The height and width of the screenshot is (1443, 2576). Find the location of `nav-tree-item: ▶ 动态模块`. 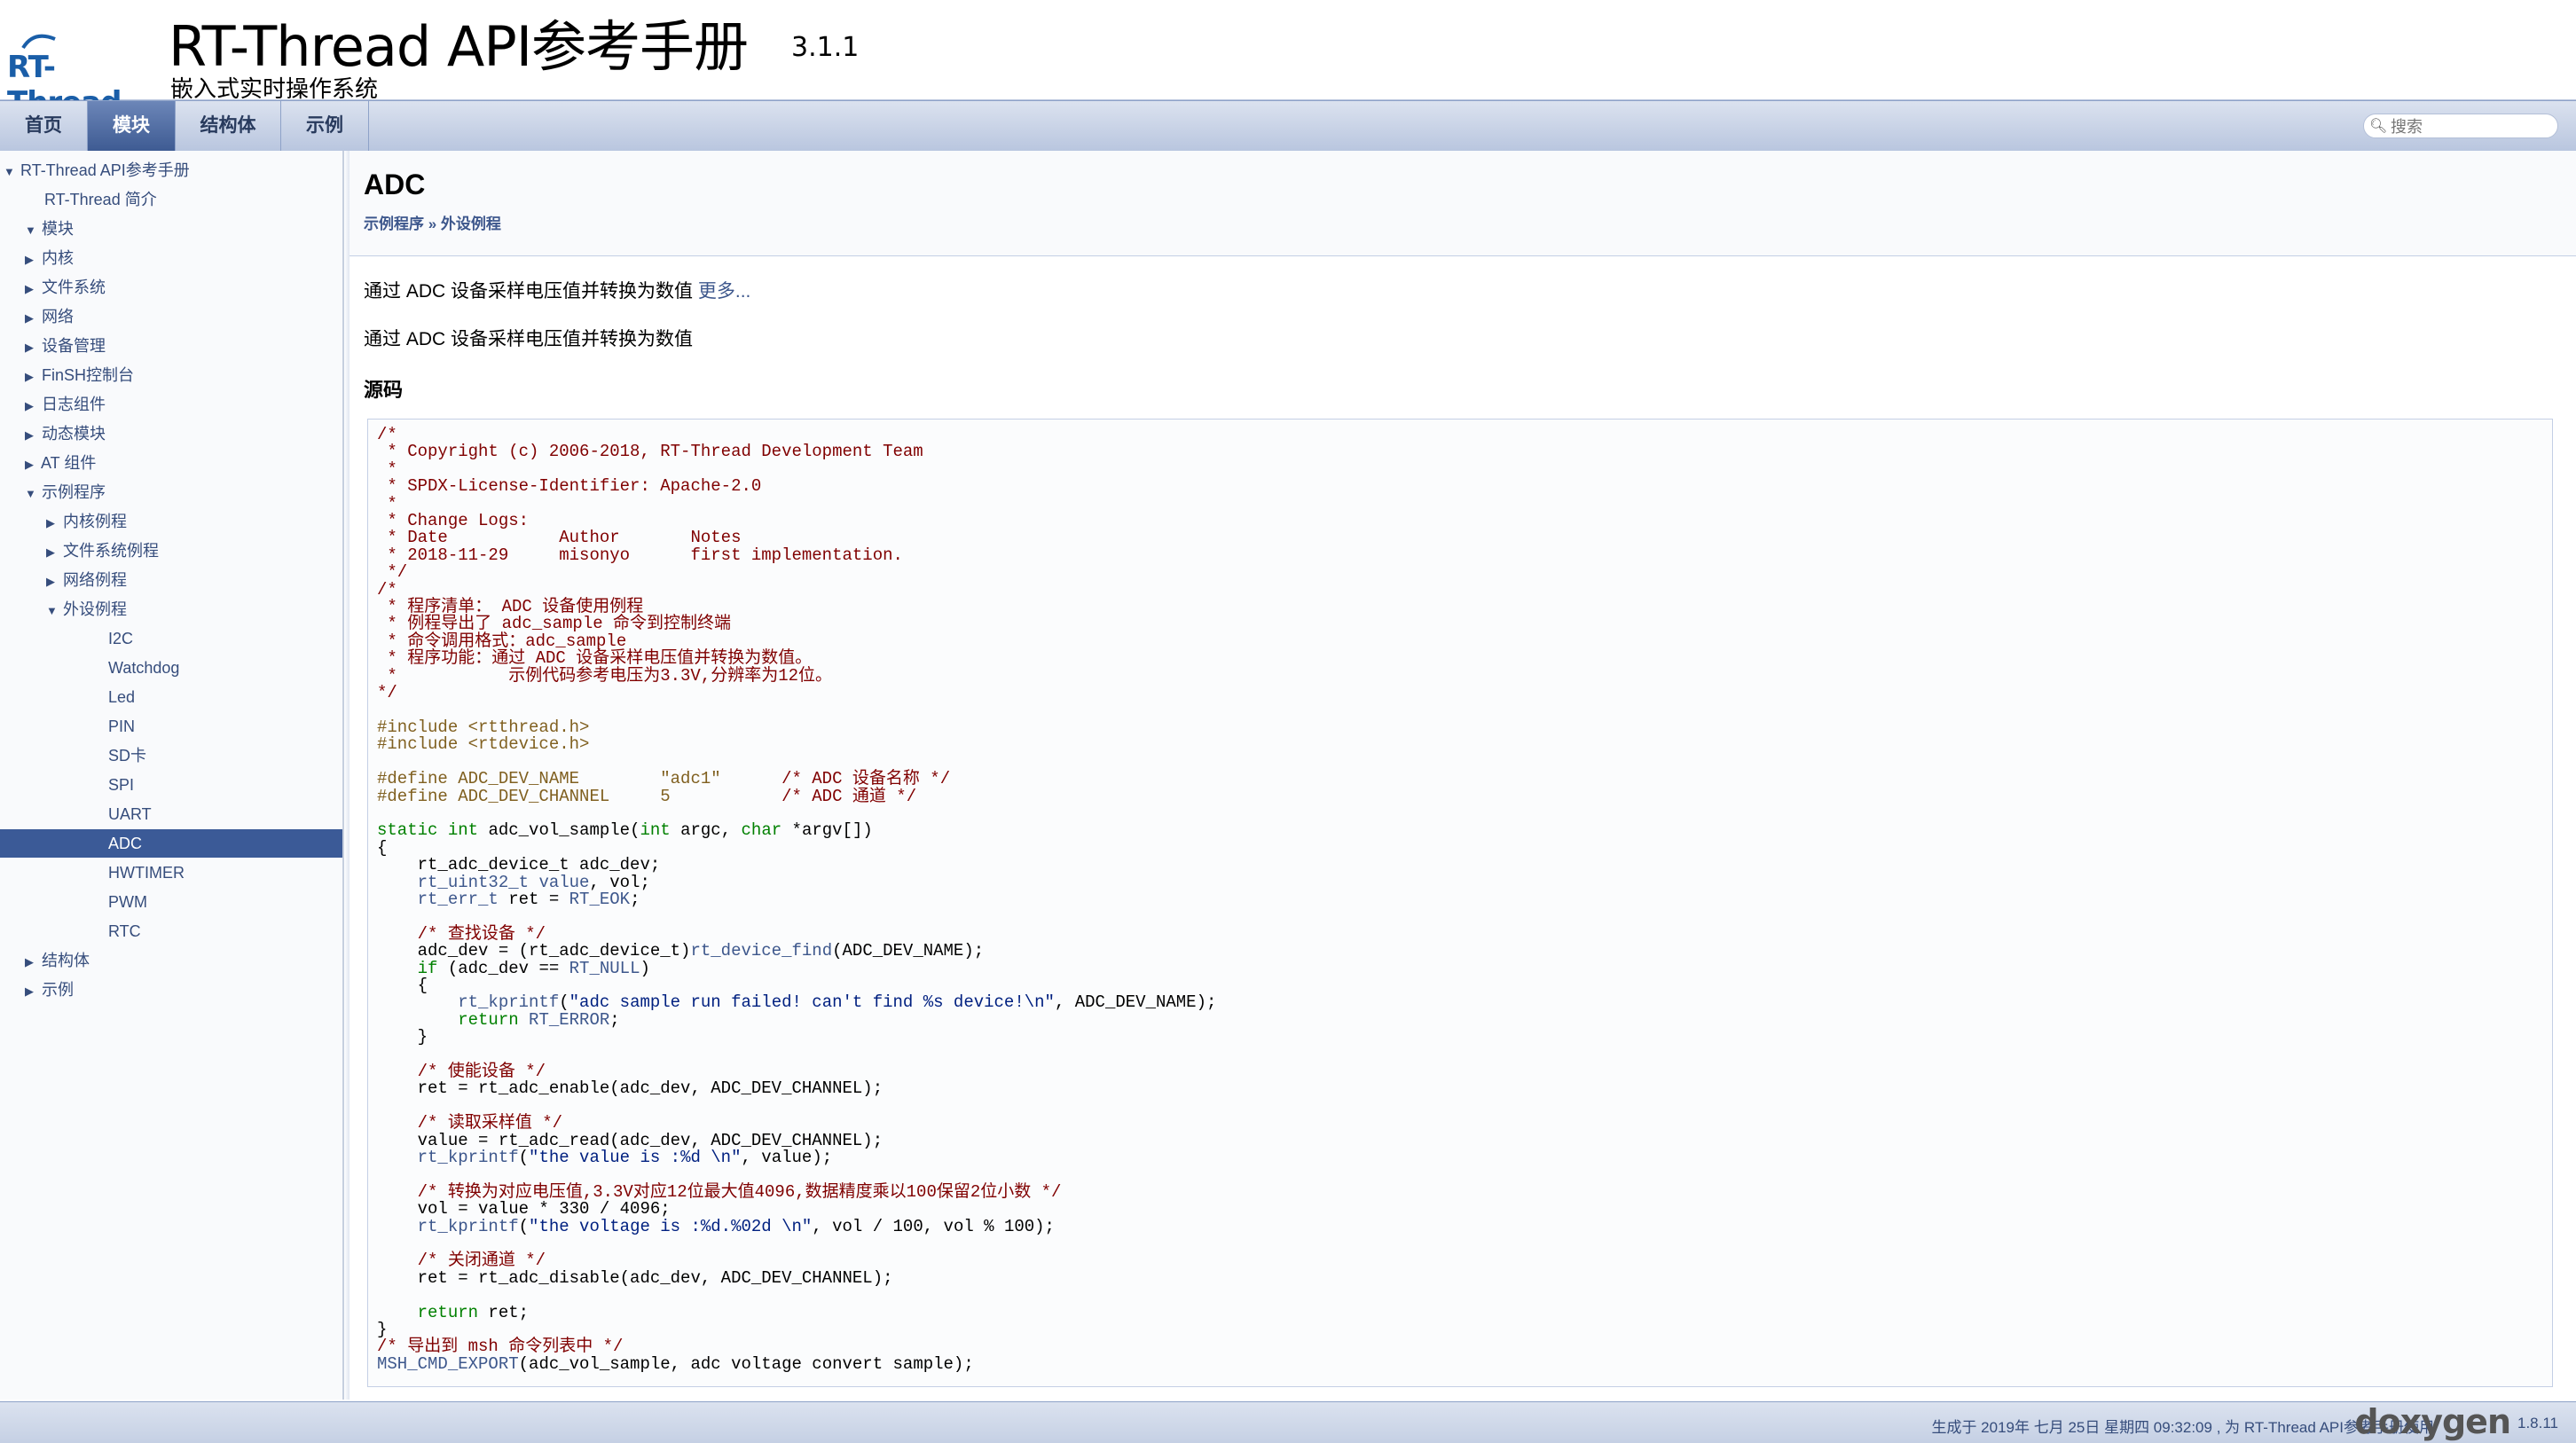

nav-tree-item: ▶ 动态模块 is located at coordinates (171, 434).